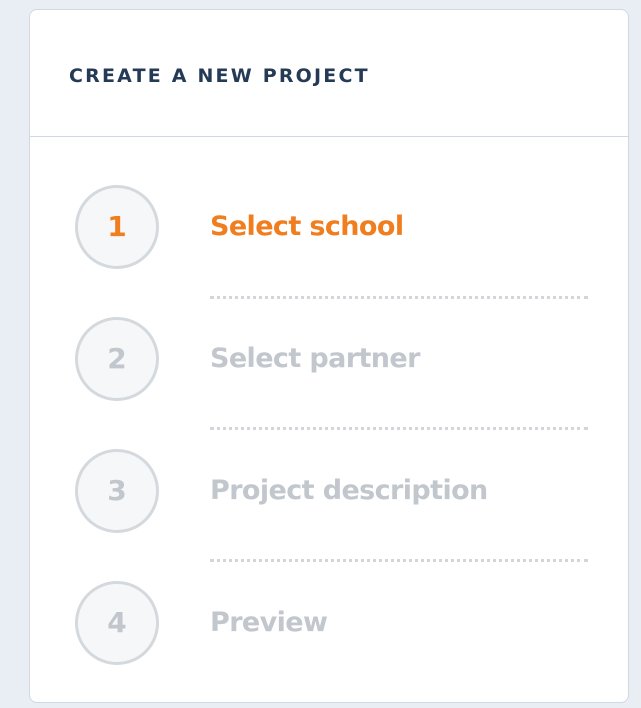  I want to click on step-number-badge: 2, so click(117, 359).